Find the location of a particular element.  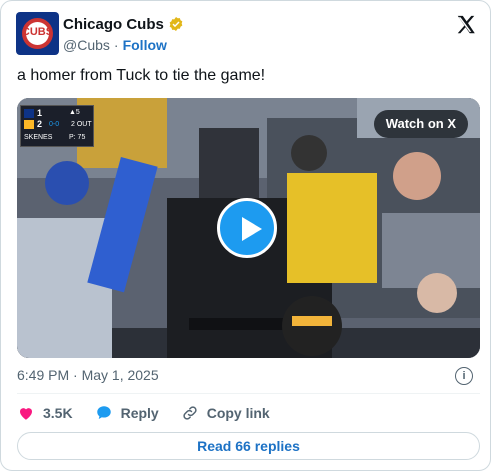

inning: ▲5 is located at coordinates (74, 112).